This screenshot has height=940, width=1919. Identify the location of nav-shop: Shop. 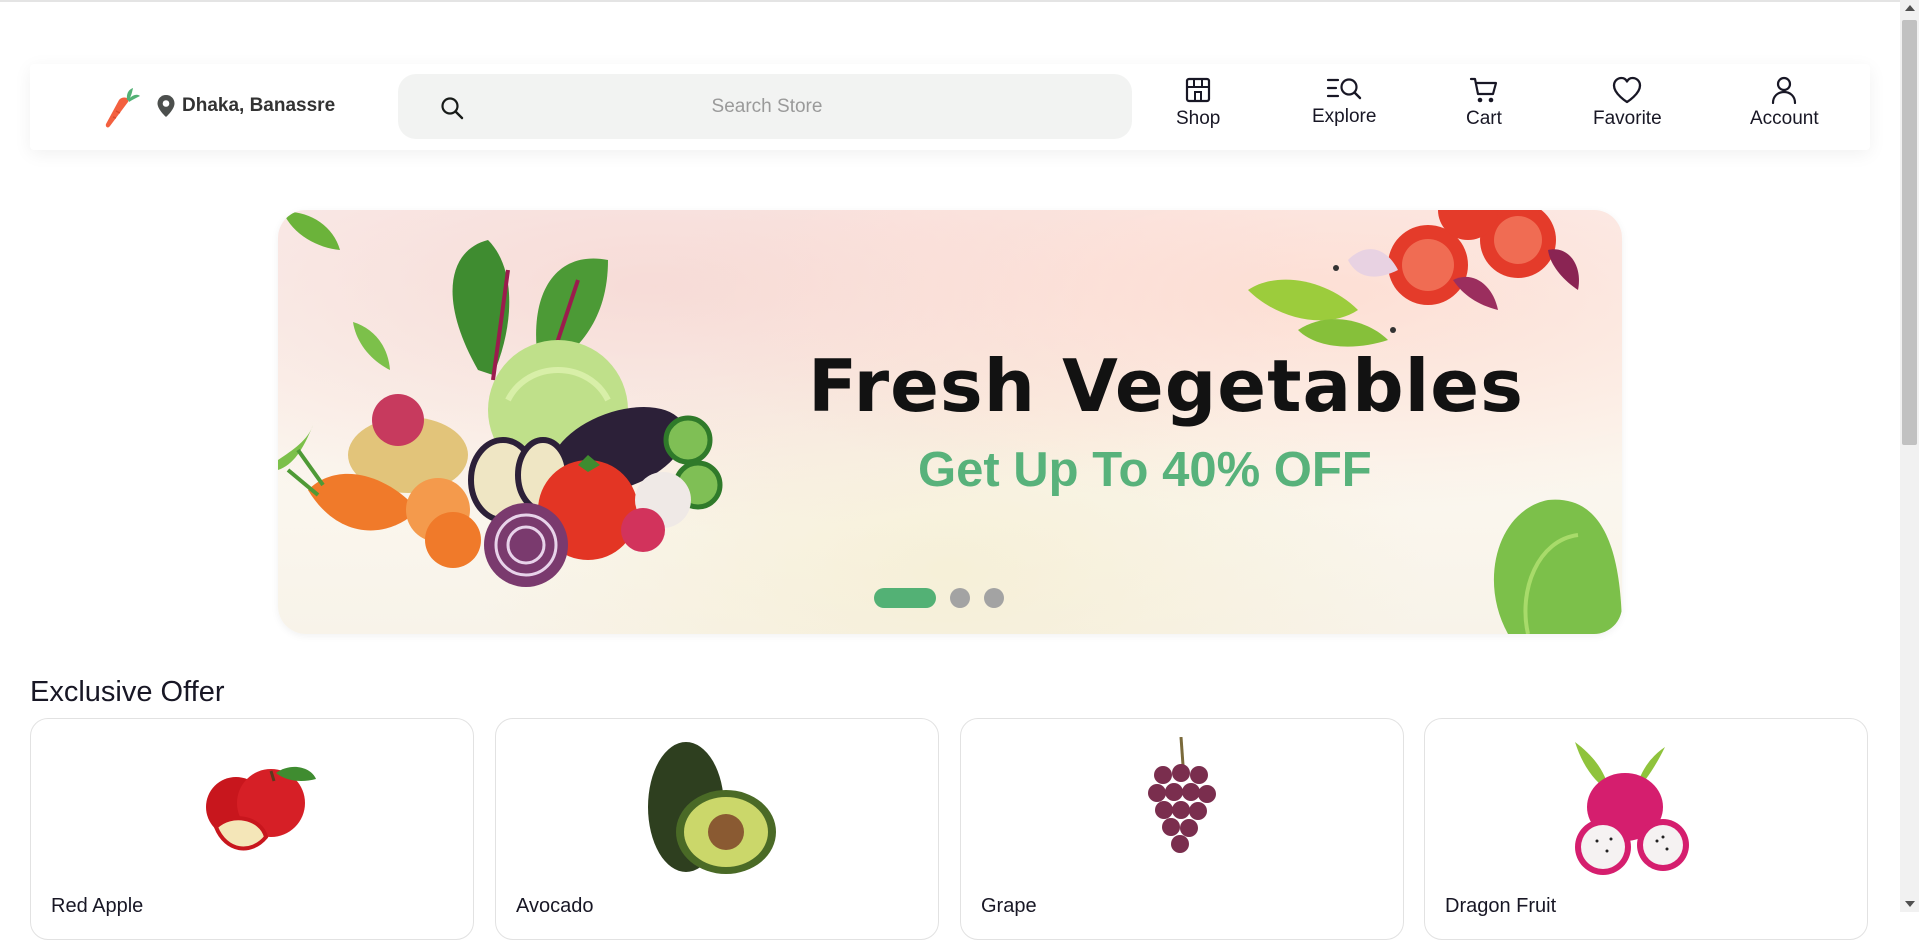
(1198, 103).